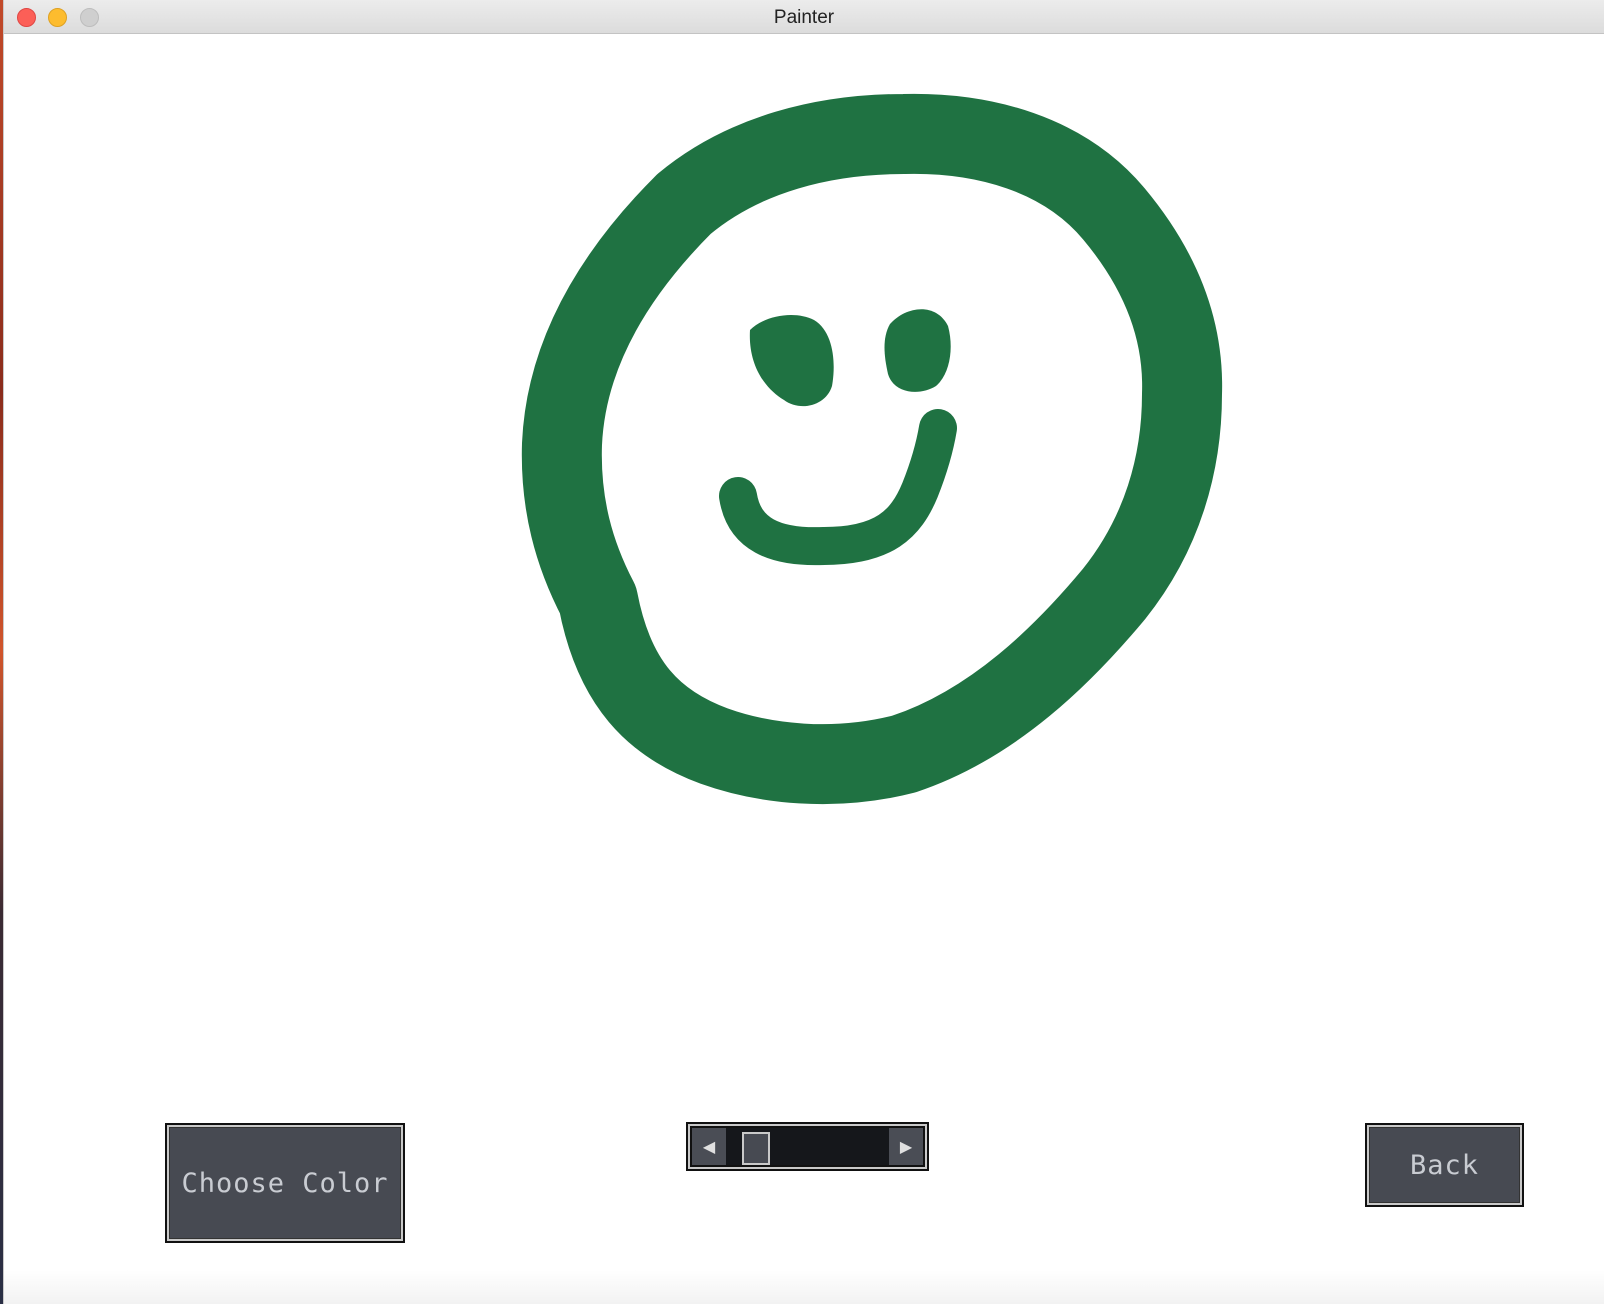 The image size is (1604, 1304). Describe the element at coordinates (804, 1287) in the screenshot. I see `window-footer` at that location.